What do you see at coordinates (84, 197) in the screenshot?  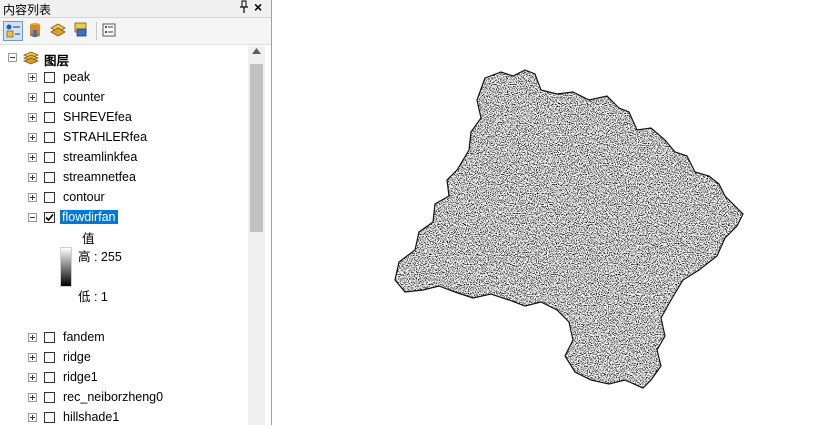 I see `layer-name: contour` at bounding box center [84, 197].